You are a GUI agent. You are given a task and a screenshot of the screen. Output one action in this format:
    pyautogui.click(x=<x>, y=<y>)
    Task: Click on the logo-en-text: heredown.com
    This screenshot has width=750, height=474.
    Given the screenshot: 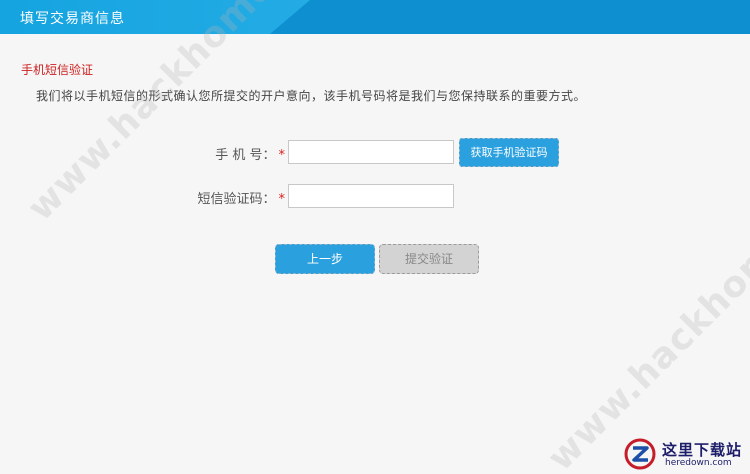 What is the action you would take?
    pyautogui.click(x=698, y=463)
    